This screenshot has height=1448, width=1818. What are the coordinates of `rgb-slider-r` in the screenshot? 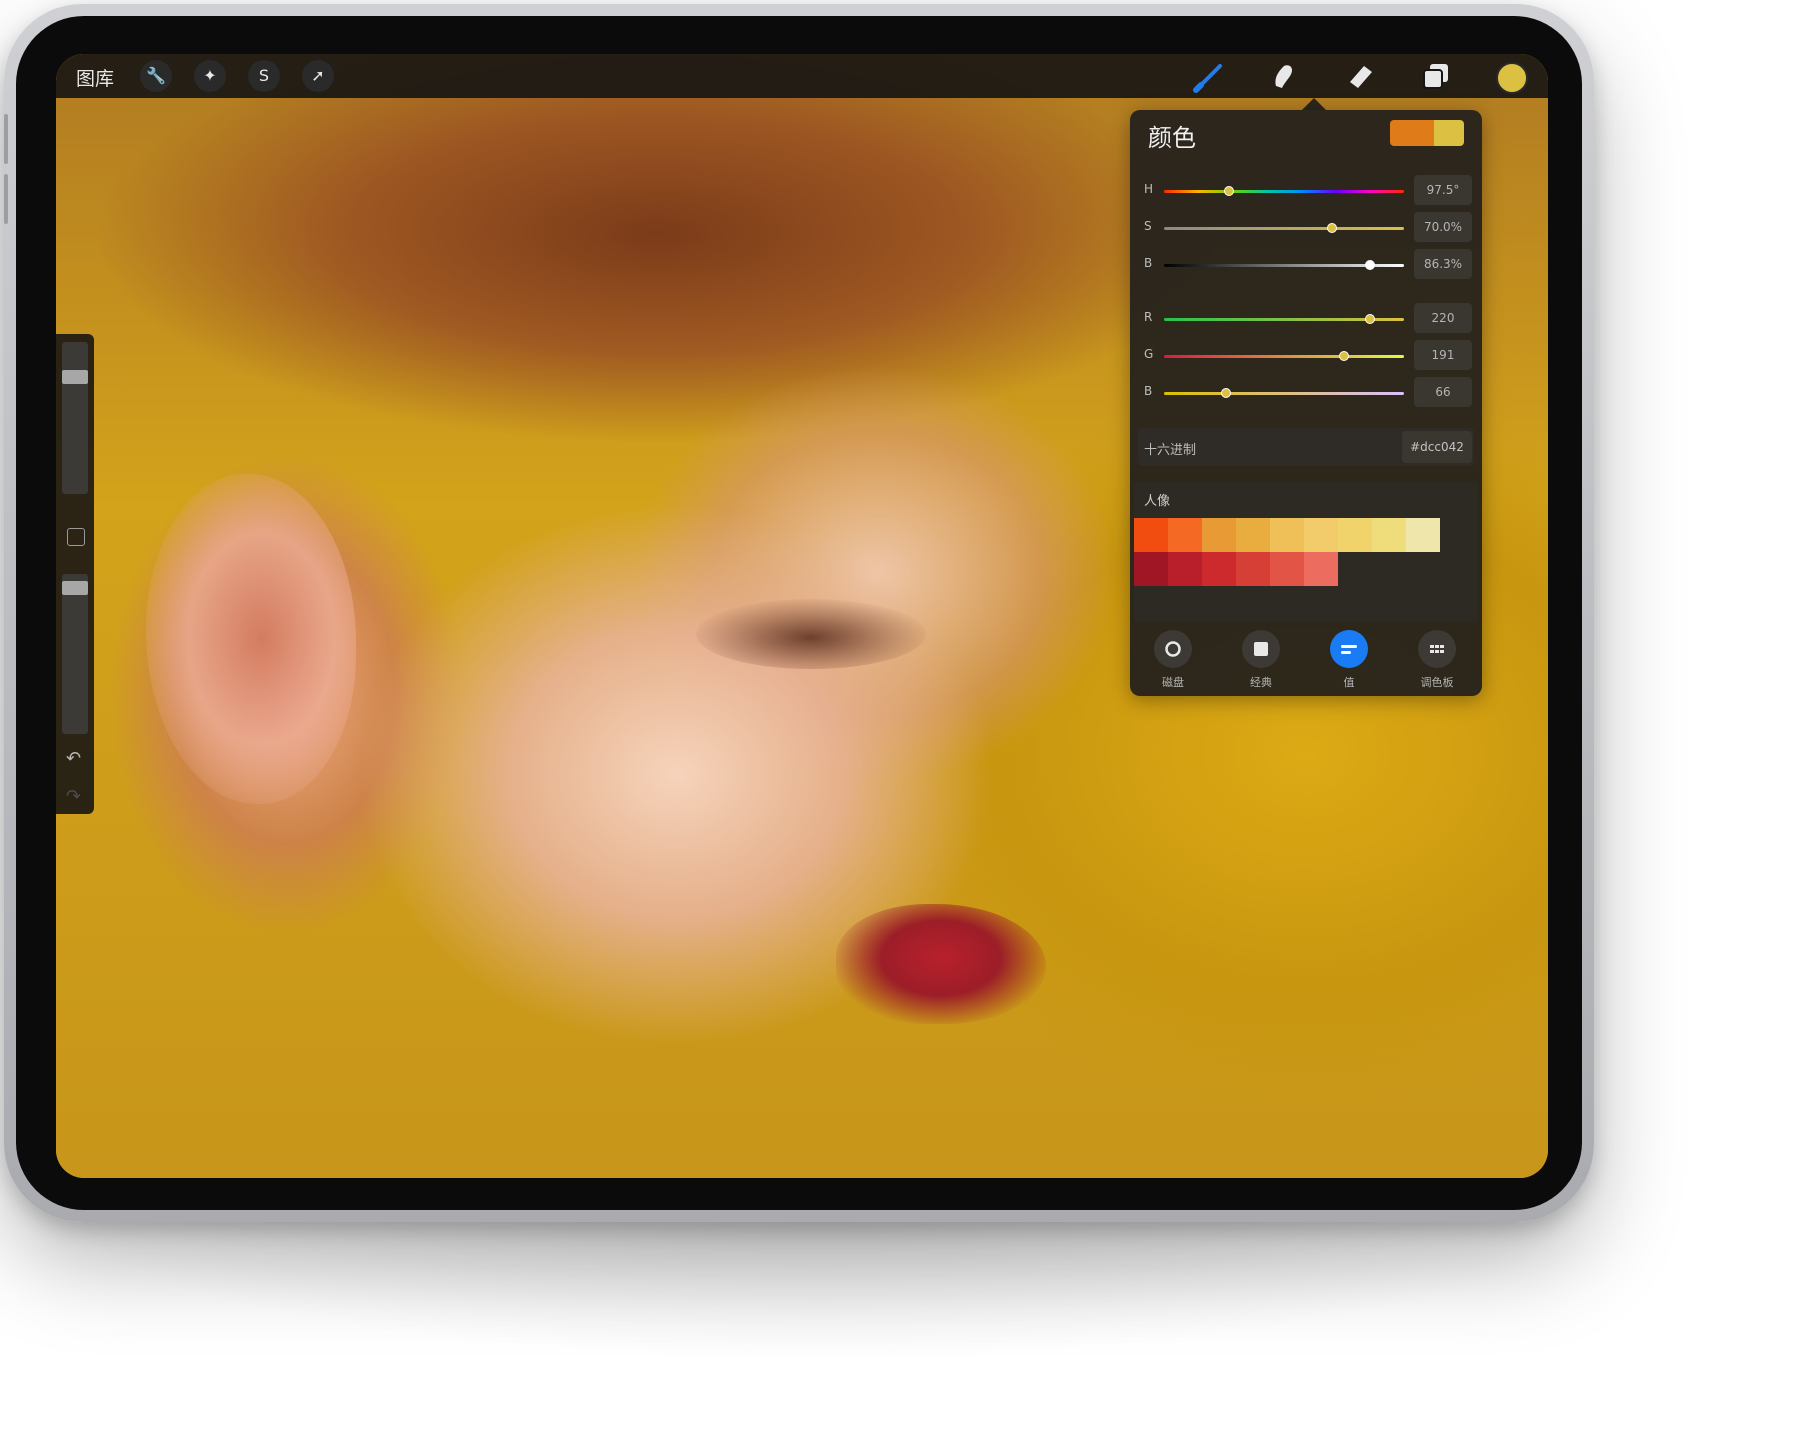 It's located at (1284, 319).